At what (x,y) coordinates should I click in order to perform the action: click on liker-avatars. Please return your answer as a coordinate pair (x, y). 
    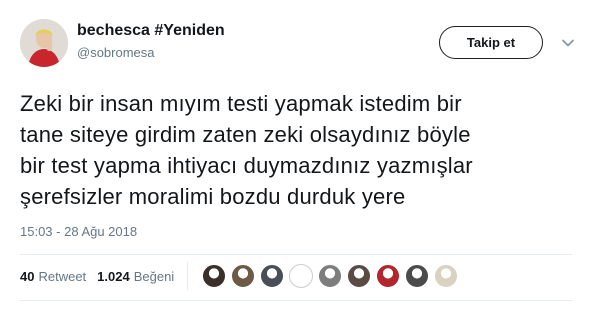
    Looking at the image, I should click on (332, 276).